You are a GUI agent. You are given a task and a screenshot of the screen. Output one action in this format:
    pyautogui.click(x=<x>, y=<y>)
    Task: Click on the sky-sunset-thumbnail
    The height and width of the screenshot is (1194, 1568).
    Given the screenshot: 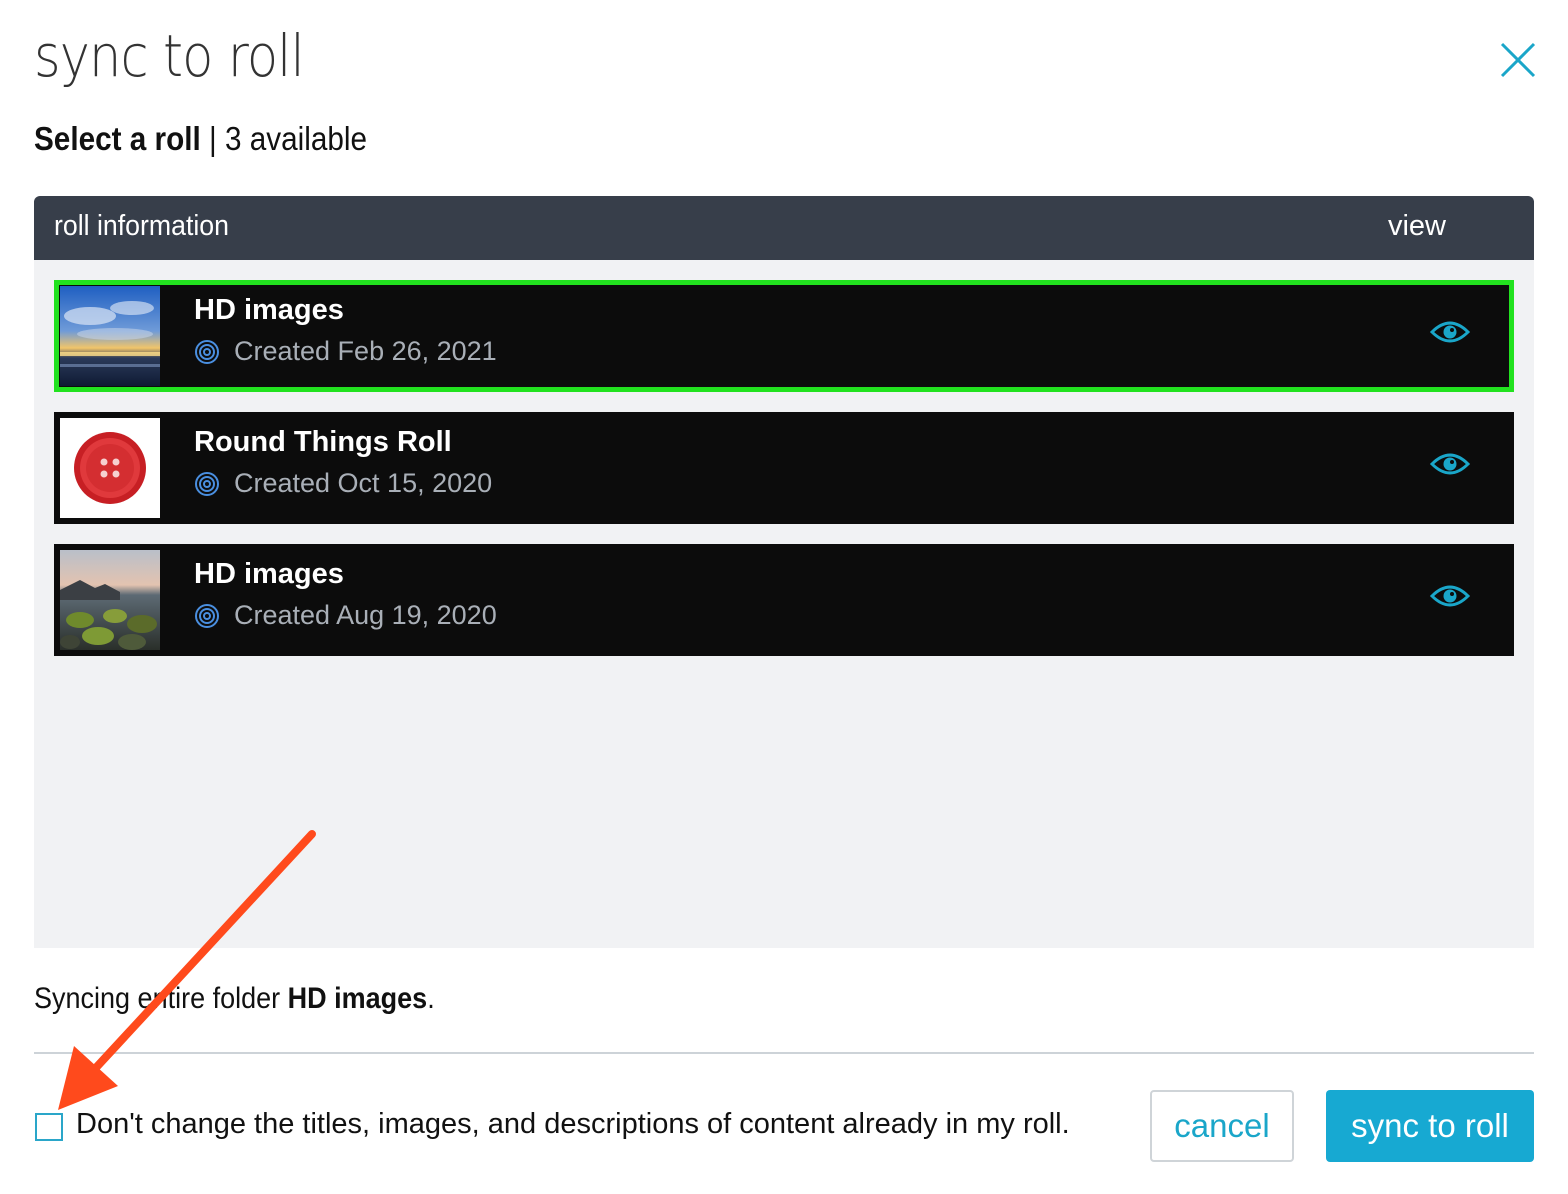 What is the action you would take?
    pyautogui.click(x=110, y=336)
    